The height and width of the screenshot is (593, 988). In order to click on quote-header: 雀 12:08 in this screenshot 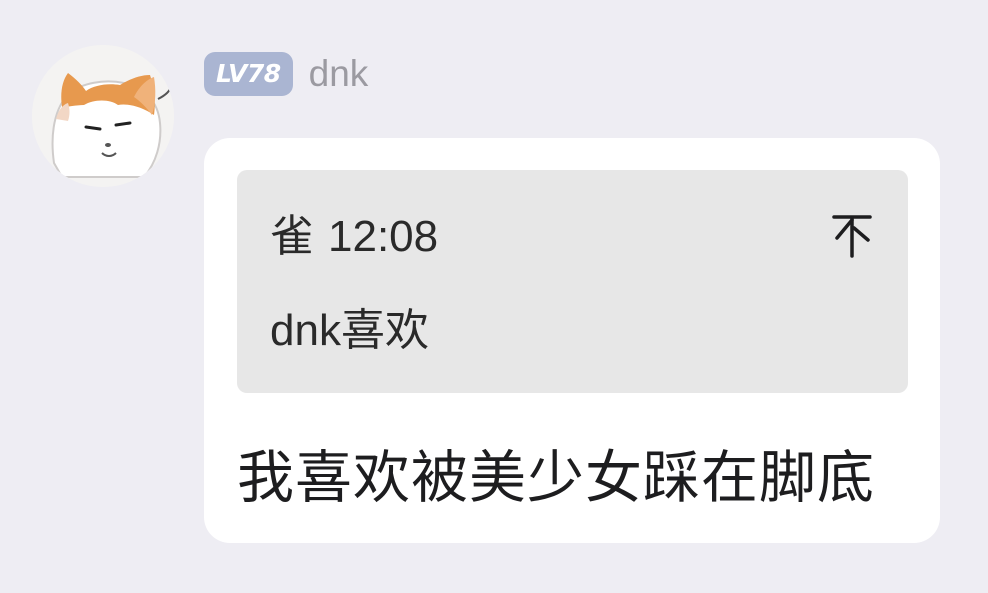, I will do `click(354, 237)`.